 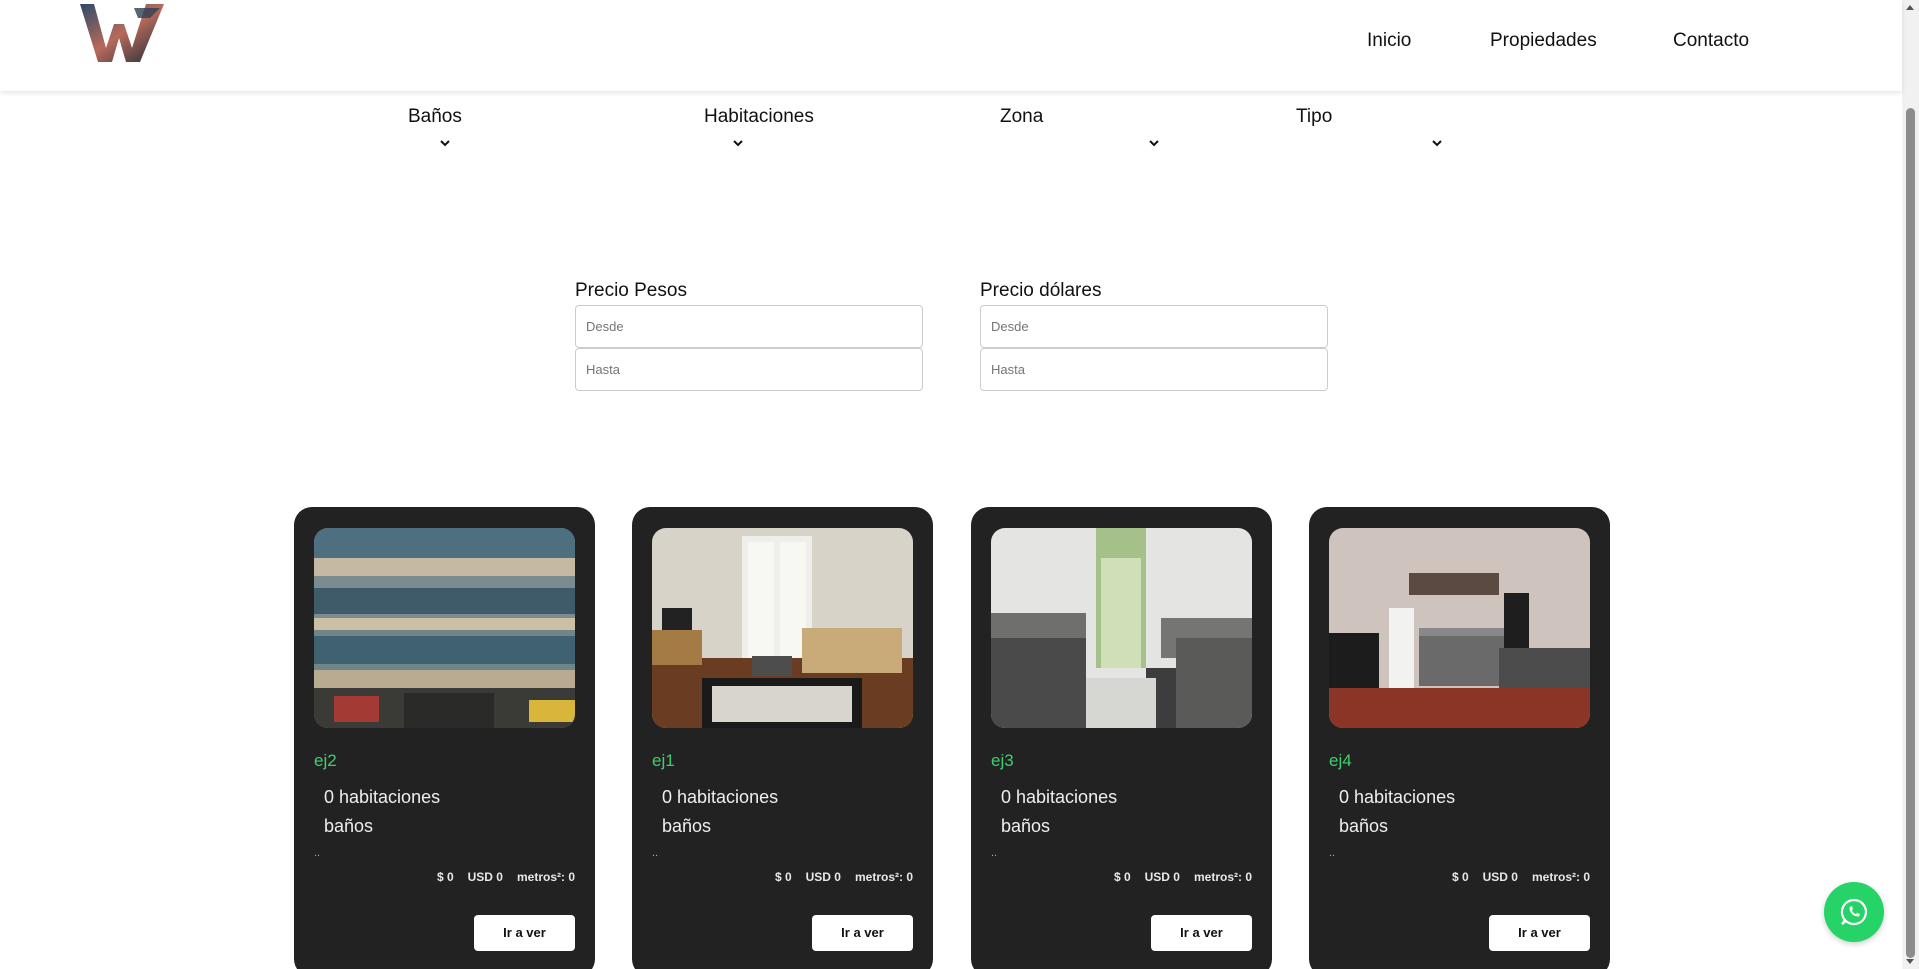 What do you see at coordinates (1314, 116) in the screenshot?
I see `filter-tipo-label: Tipo` at bounding box center [1314, 116].